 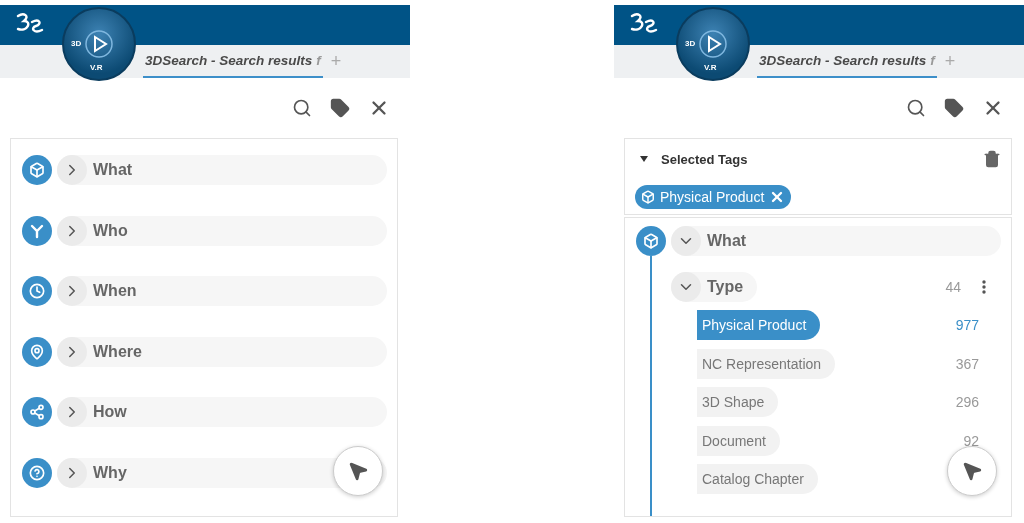 I want to click on group-toggle: Type, so click(x=714, y=287).